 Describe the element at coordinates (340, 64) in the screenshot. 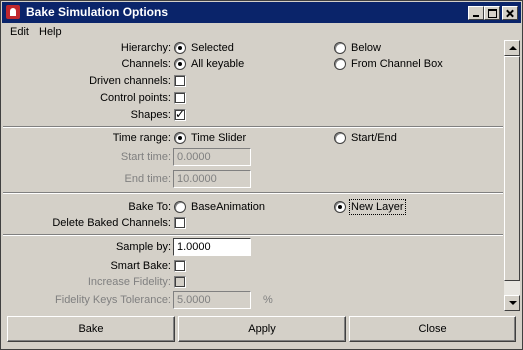

I see `channels-from-channel-box-radio` at that location.